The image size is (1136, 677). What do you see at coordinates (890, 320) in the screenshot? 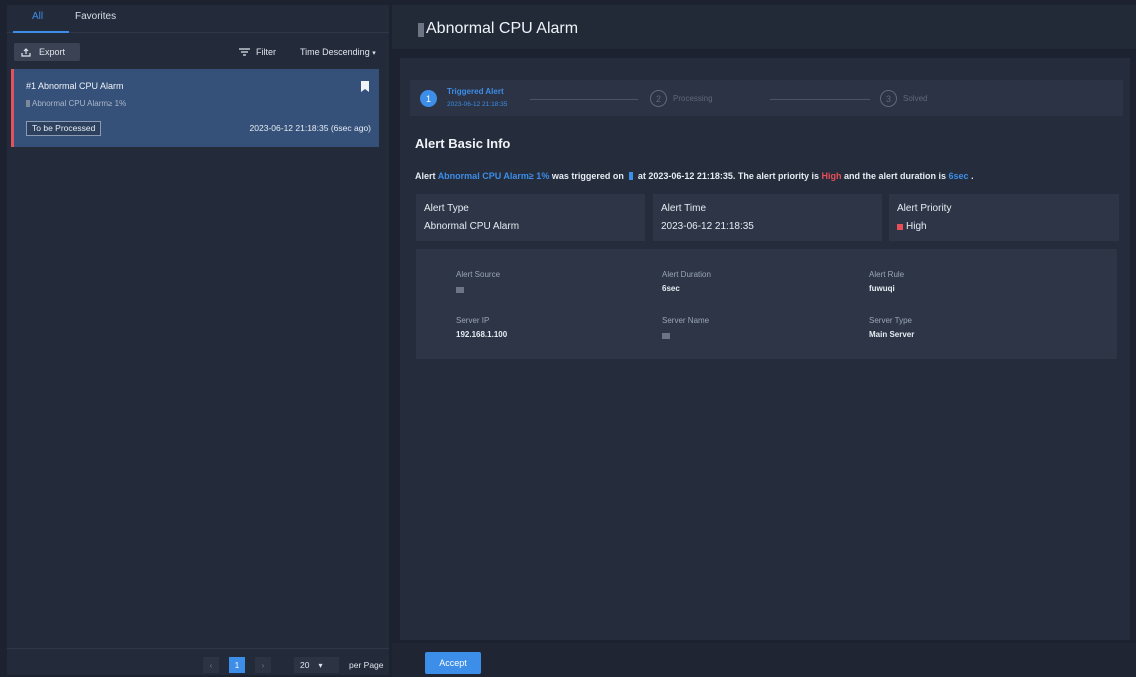
I see `server-type-label: Server Type` at bounding box center [890, 320].